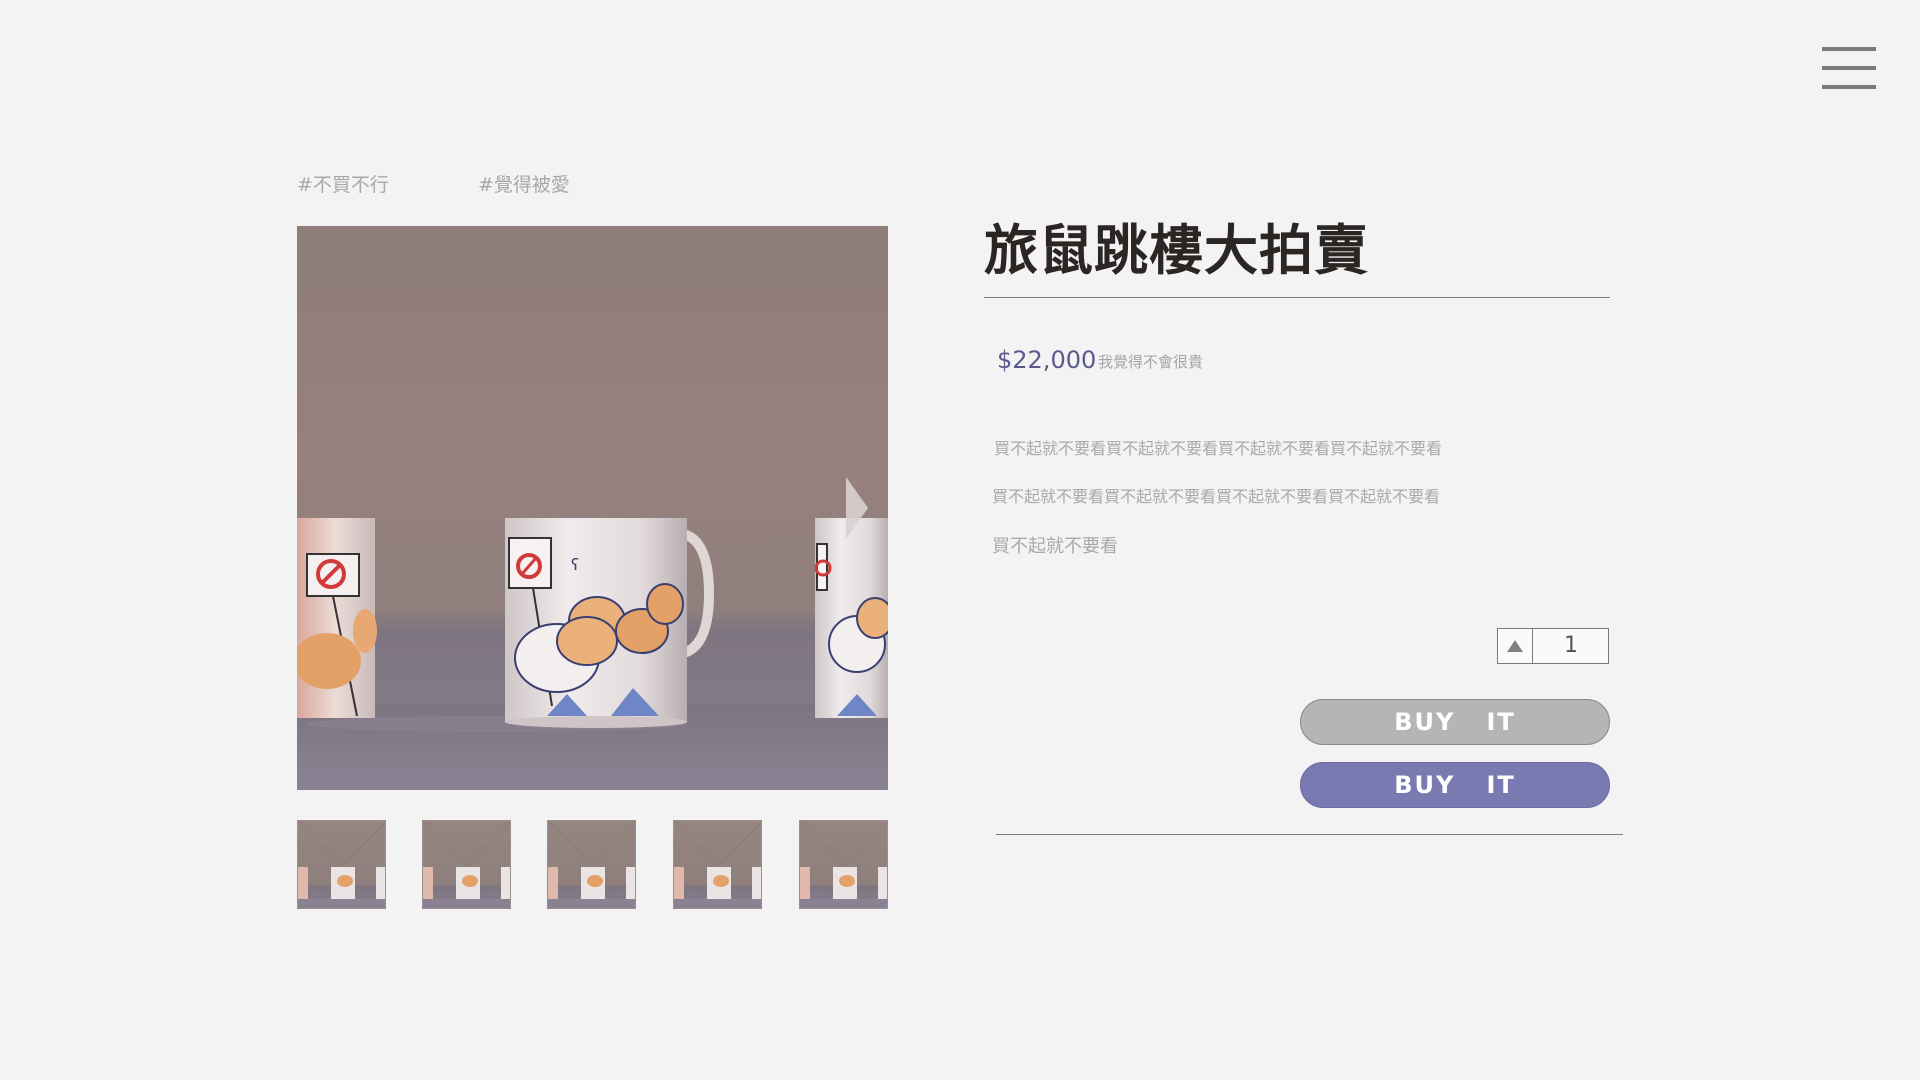  I want to click on quantity-input, so click(1571, 646).